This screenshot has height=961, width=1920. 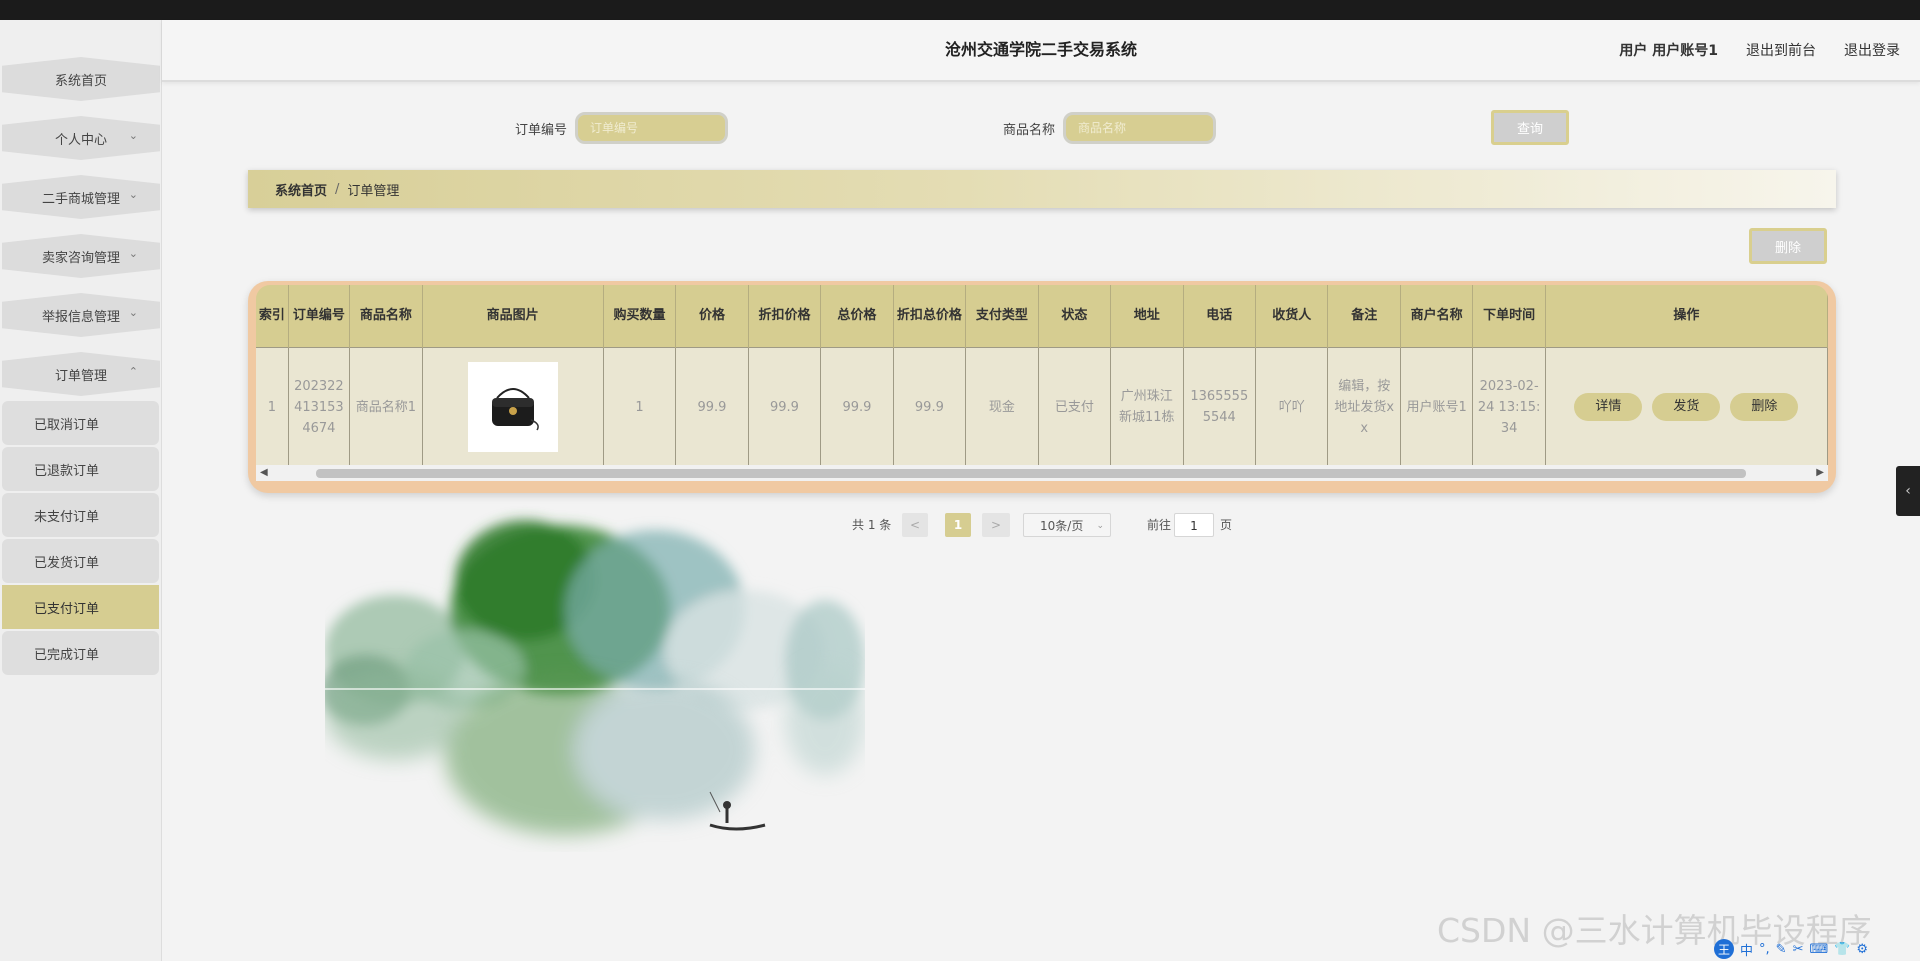 I want to click on horizontal-scrollbar: ◀ ▶, so click(x=1042, y=473).